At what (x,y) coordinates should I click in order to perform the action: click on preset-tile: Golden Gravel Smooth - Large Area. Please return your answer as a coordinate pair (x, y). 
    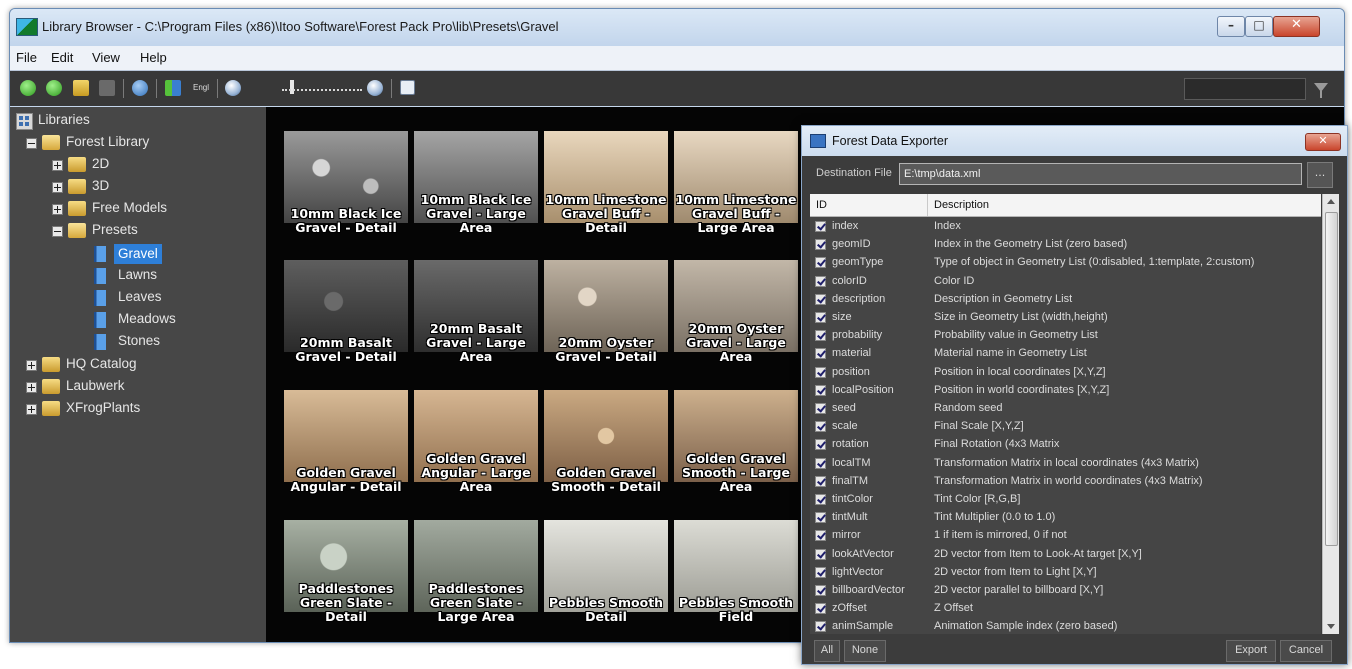
    Looking at the image, I should click on (736, 452).